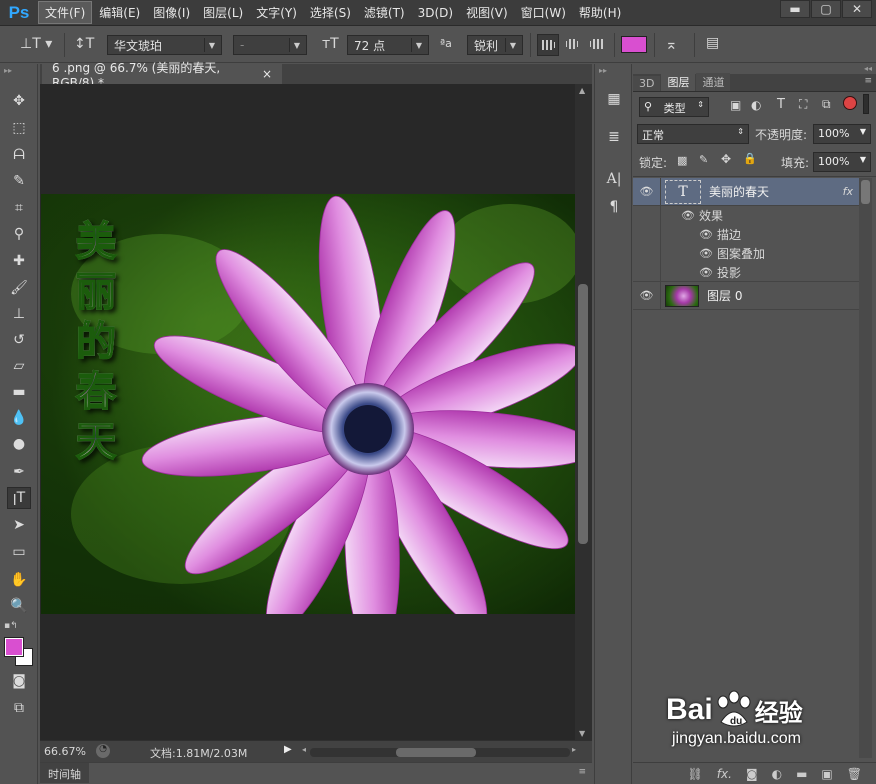 The image size is (876, 784). Describe the element at coordinates (857, 9) in the screenshot. I see `close-window-button: ✕` at that location.